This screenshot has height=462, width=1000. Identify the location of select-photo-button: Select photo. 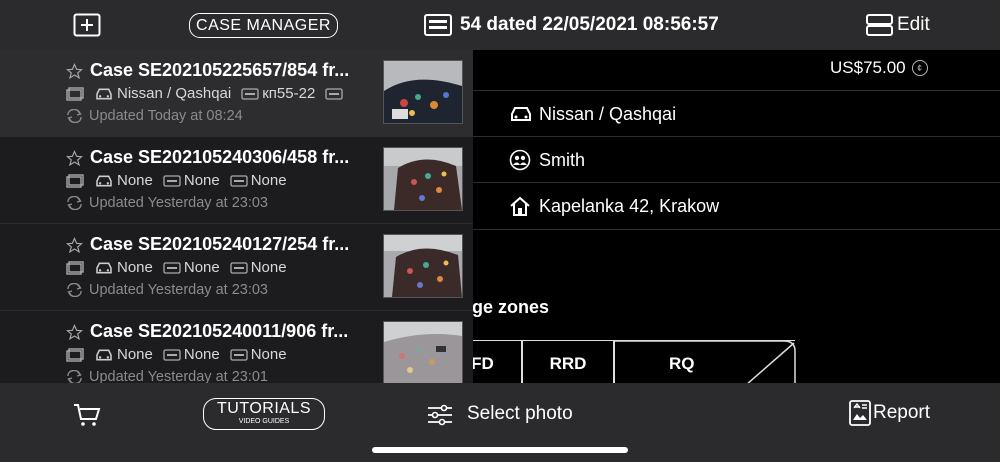
(520, 414).